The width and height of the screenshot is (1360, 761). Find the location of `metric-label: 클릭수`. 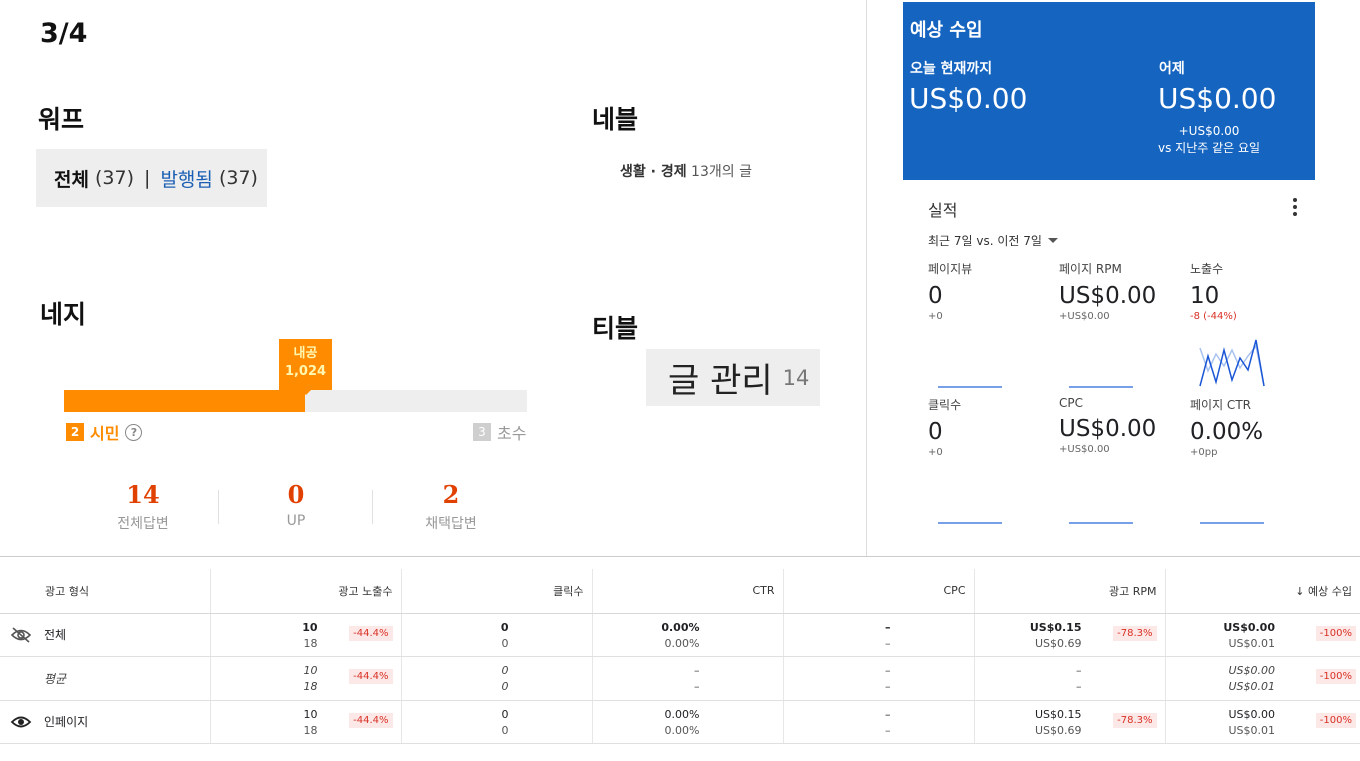

metric-label: 클릭수 is located at coordinates (945, 405).